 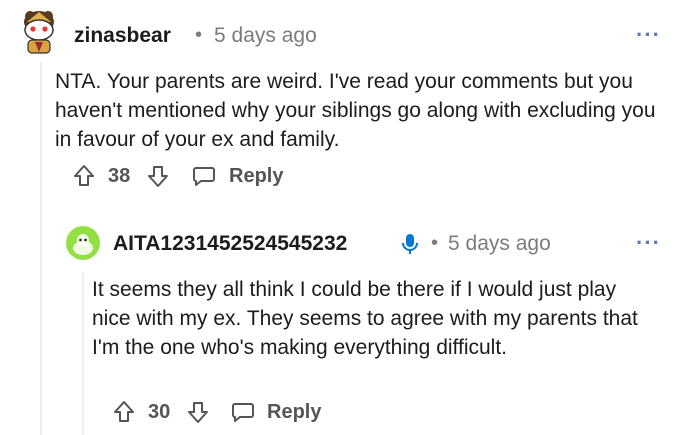 I want to click on username: zinasbear, so click(x=122, y=36).